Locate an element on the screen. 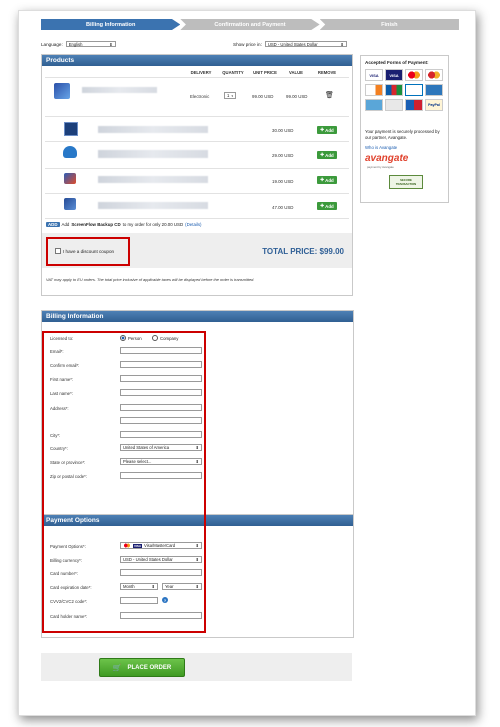  place-order-bar is located at coordinates (196, 667).